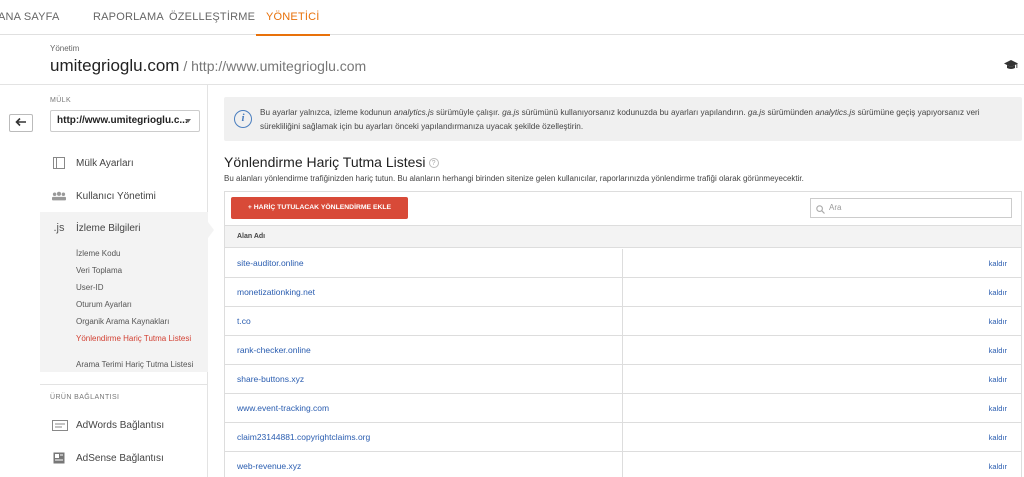 The image size is (1024, 477). What do you see at coordinates (835, 207) in the screenshot?
I see `search-placeholder: Ara` at bounding box center [835, 207].